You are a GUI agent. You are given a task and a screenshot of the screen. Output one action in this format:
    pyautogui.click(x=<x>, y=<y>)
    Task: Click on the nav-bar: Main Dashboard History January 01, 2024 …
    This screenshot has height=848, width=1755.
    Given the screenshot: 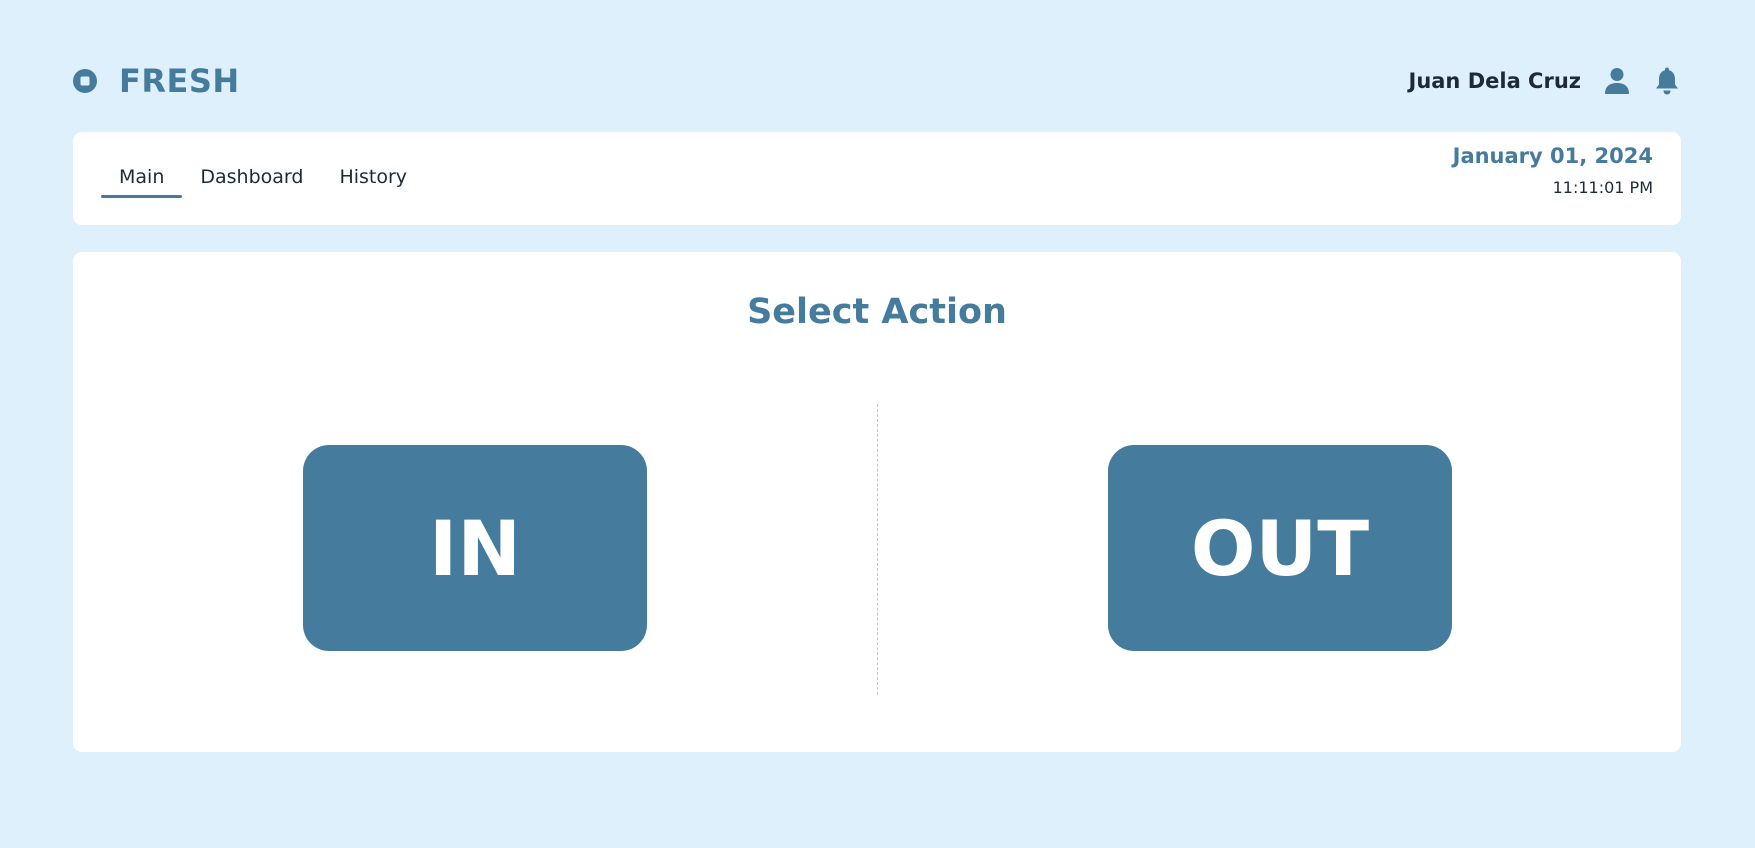 What is the action you would take?
    pyautogui.click(x=877, y=178)
    